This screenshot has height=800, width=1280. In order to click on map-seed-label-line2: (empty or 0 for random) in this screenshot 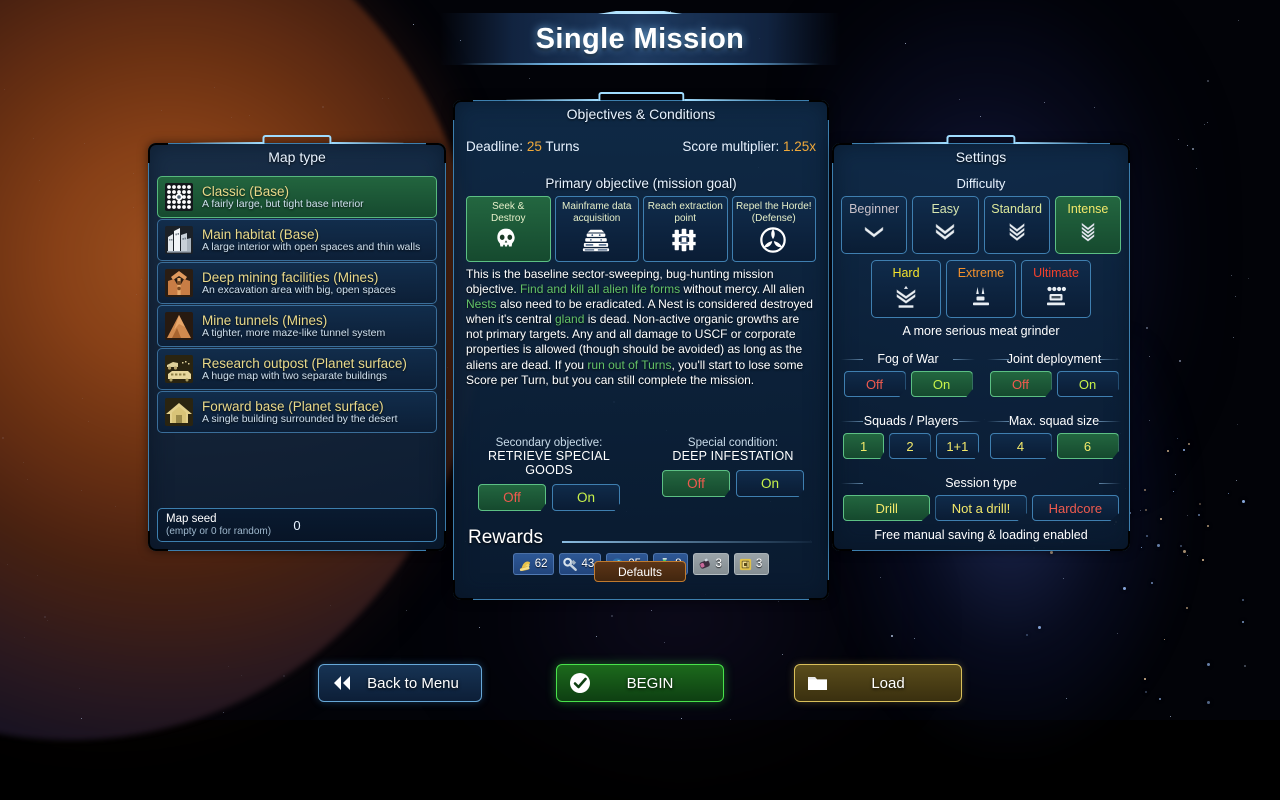, I will do `click(219, 531)`.